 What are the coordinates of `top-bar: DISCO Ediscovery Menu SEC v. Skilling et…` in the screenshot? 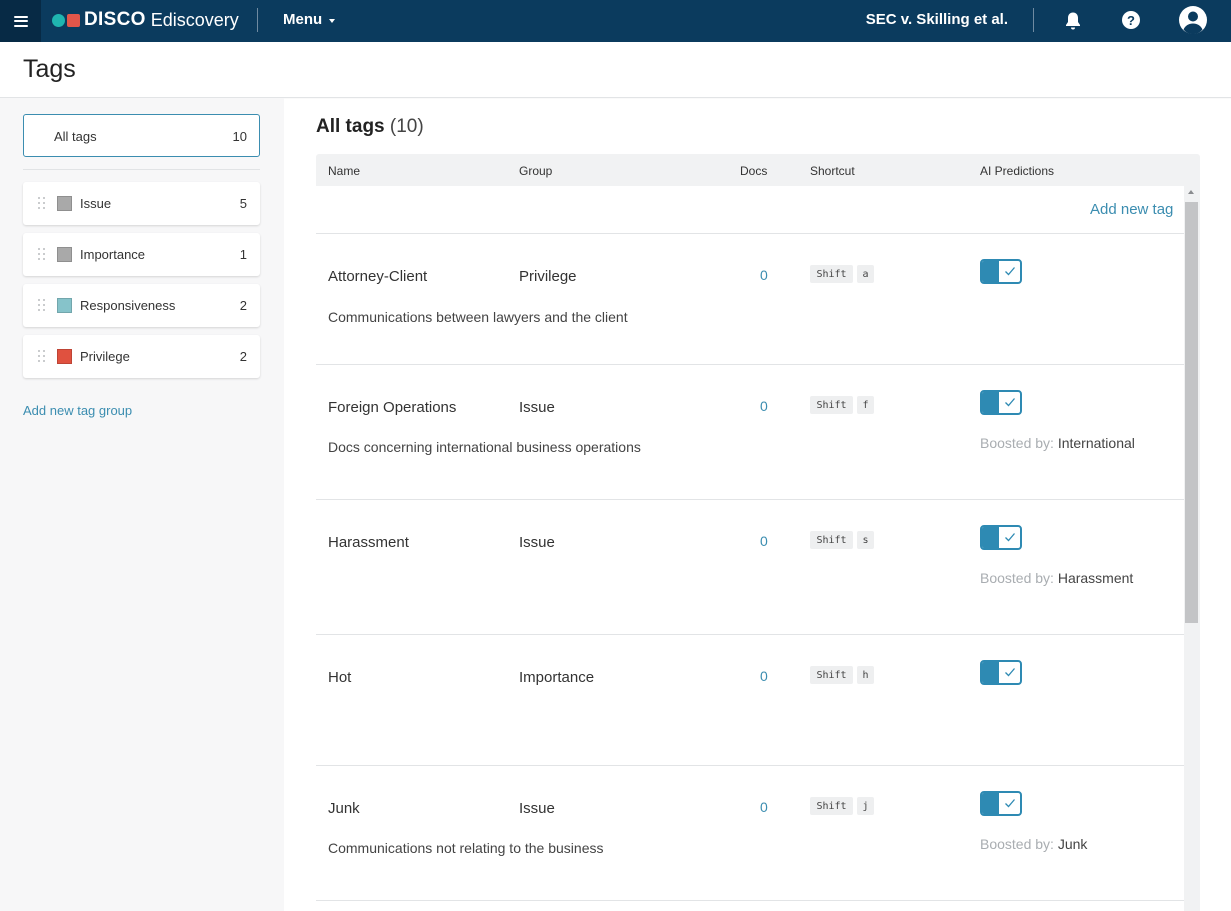 It's located at (615, 21).